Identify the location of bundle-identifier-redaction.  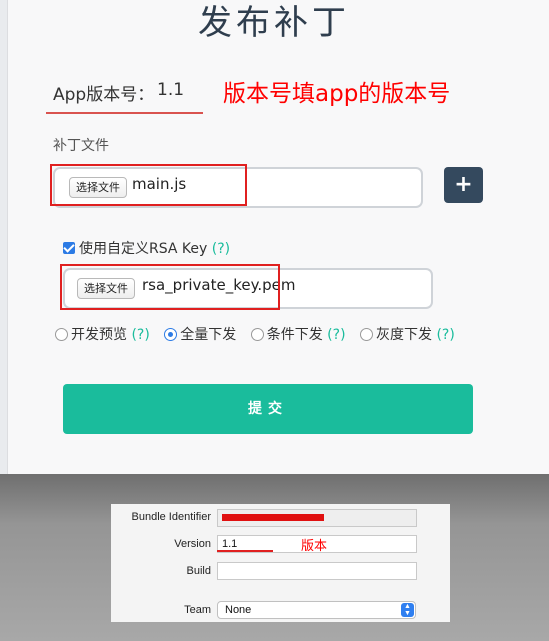
(273, 517).